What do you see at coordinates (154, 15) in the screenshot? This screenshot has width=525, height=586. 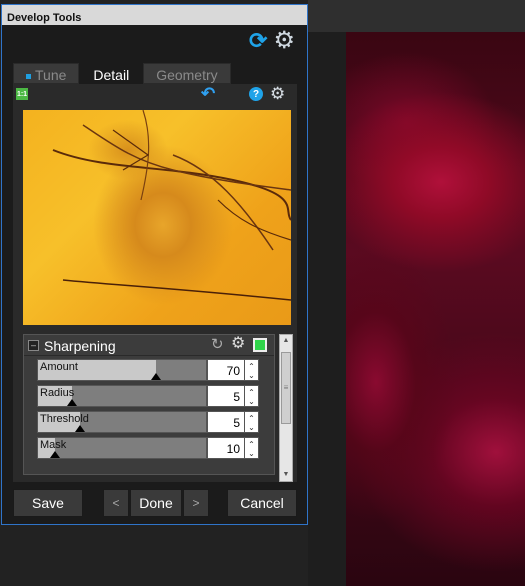 I see `panel-title-bar: Develop Tools` at bounding box center [154, 15].